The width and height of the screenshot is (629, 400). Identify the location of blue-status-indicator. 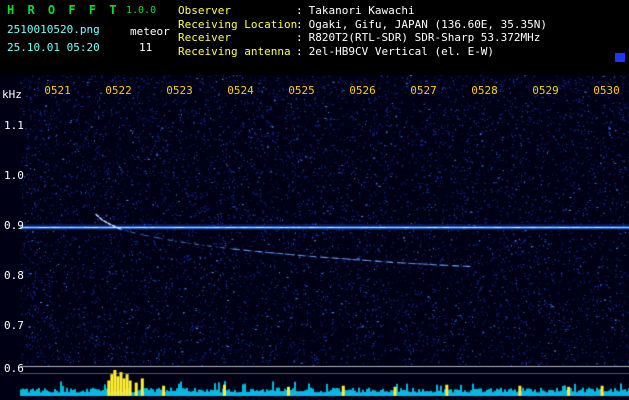
(620, 57).